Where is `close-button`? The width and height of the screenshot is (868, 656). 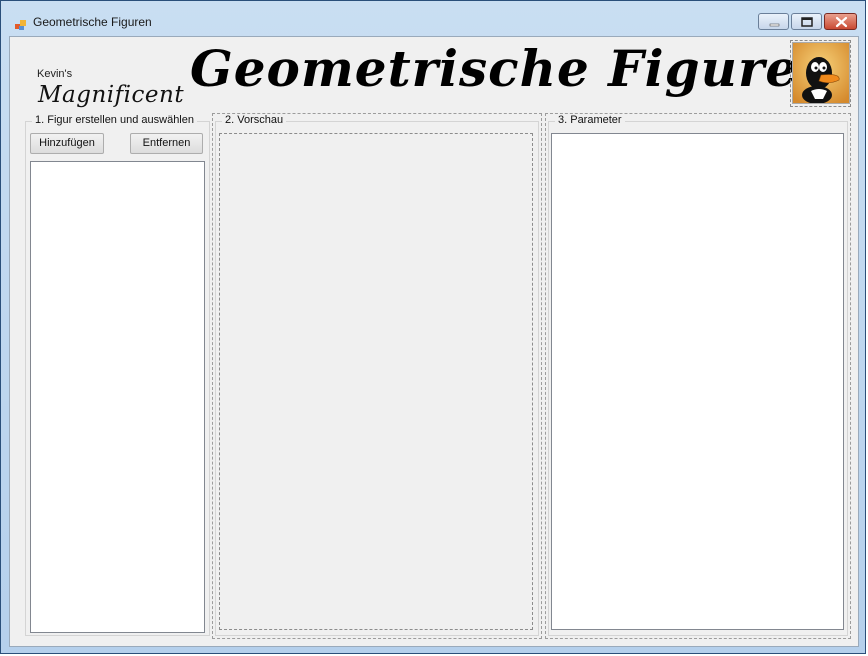 close-button is located at coordinates (840, 21).